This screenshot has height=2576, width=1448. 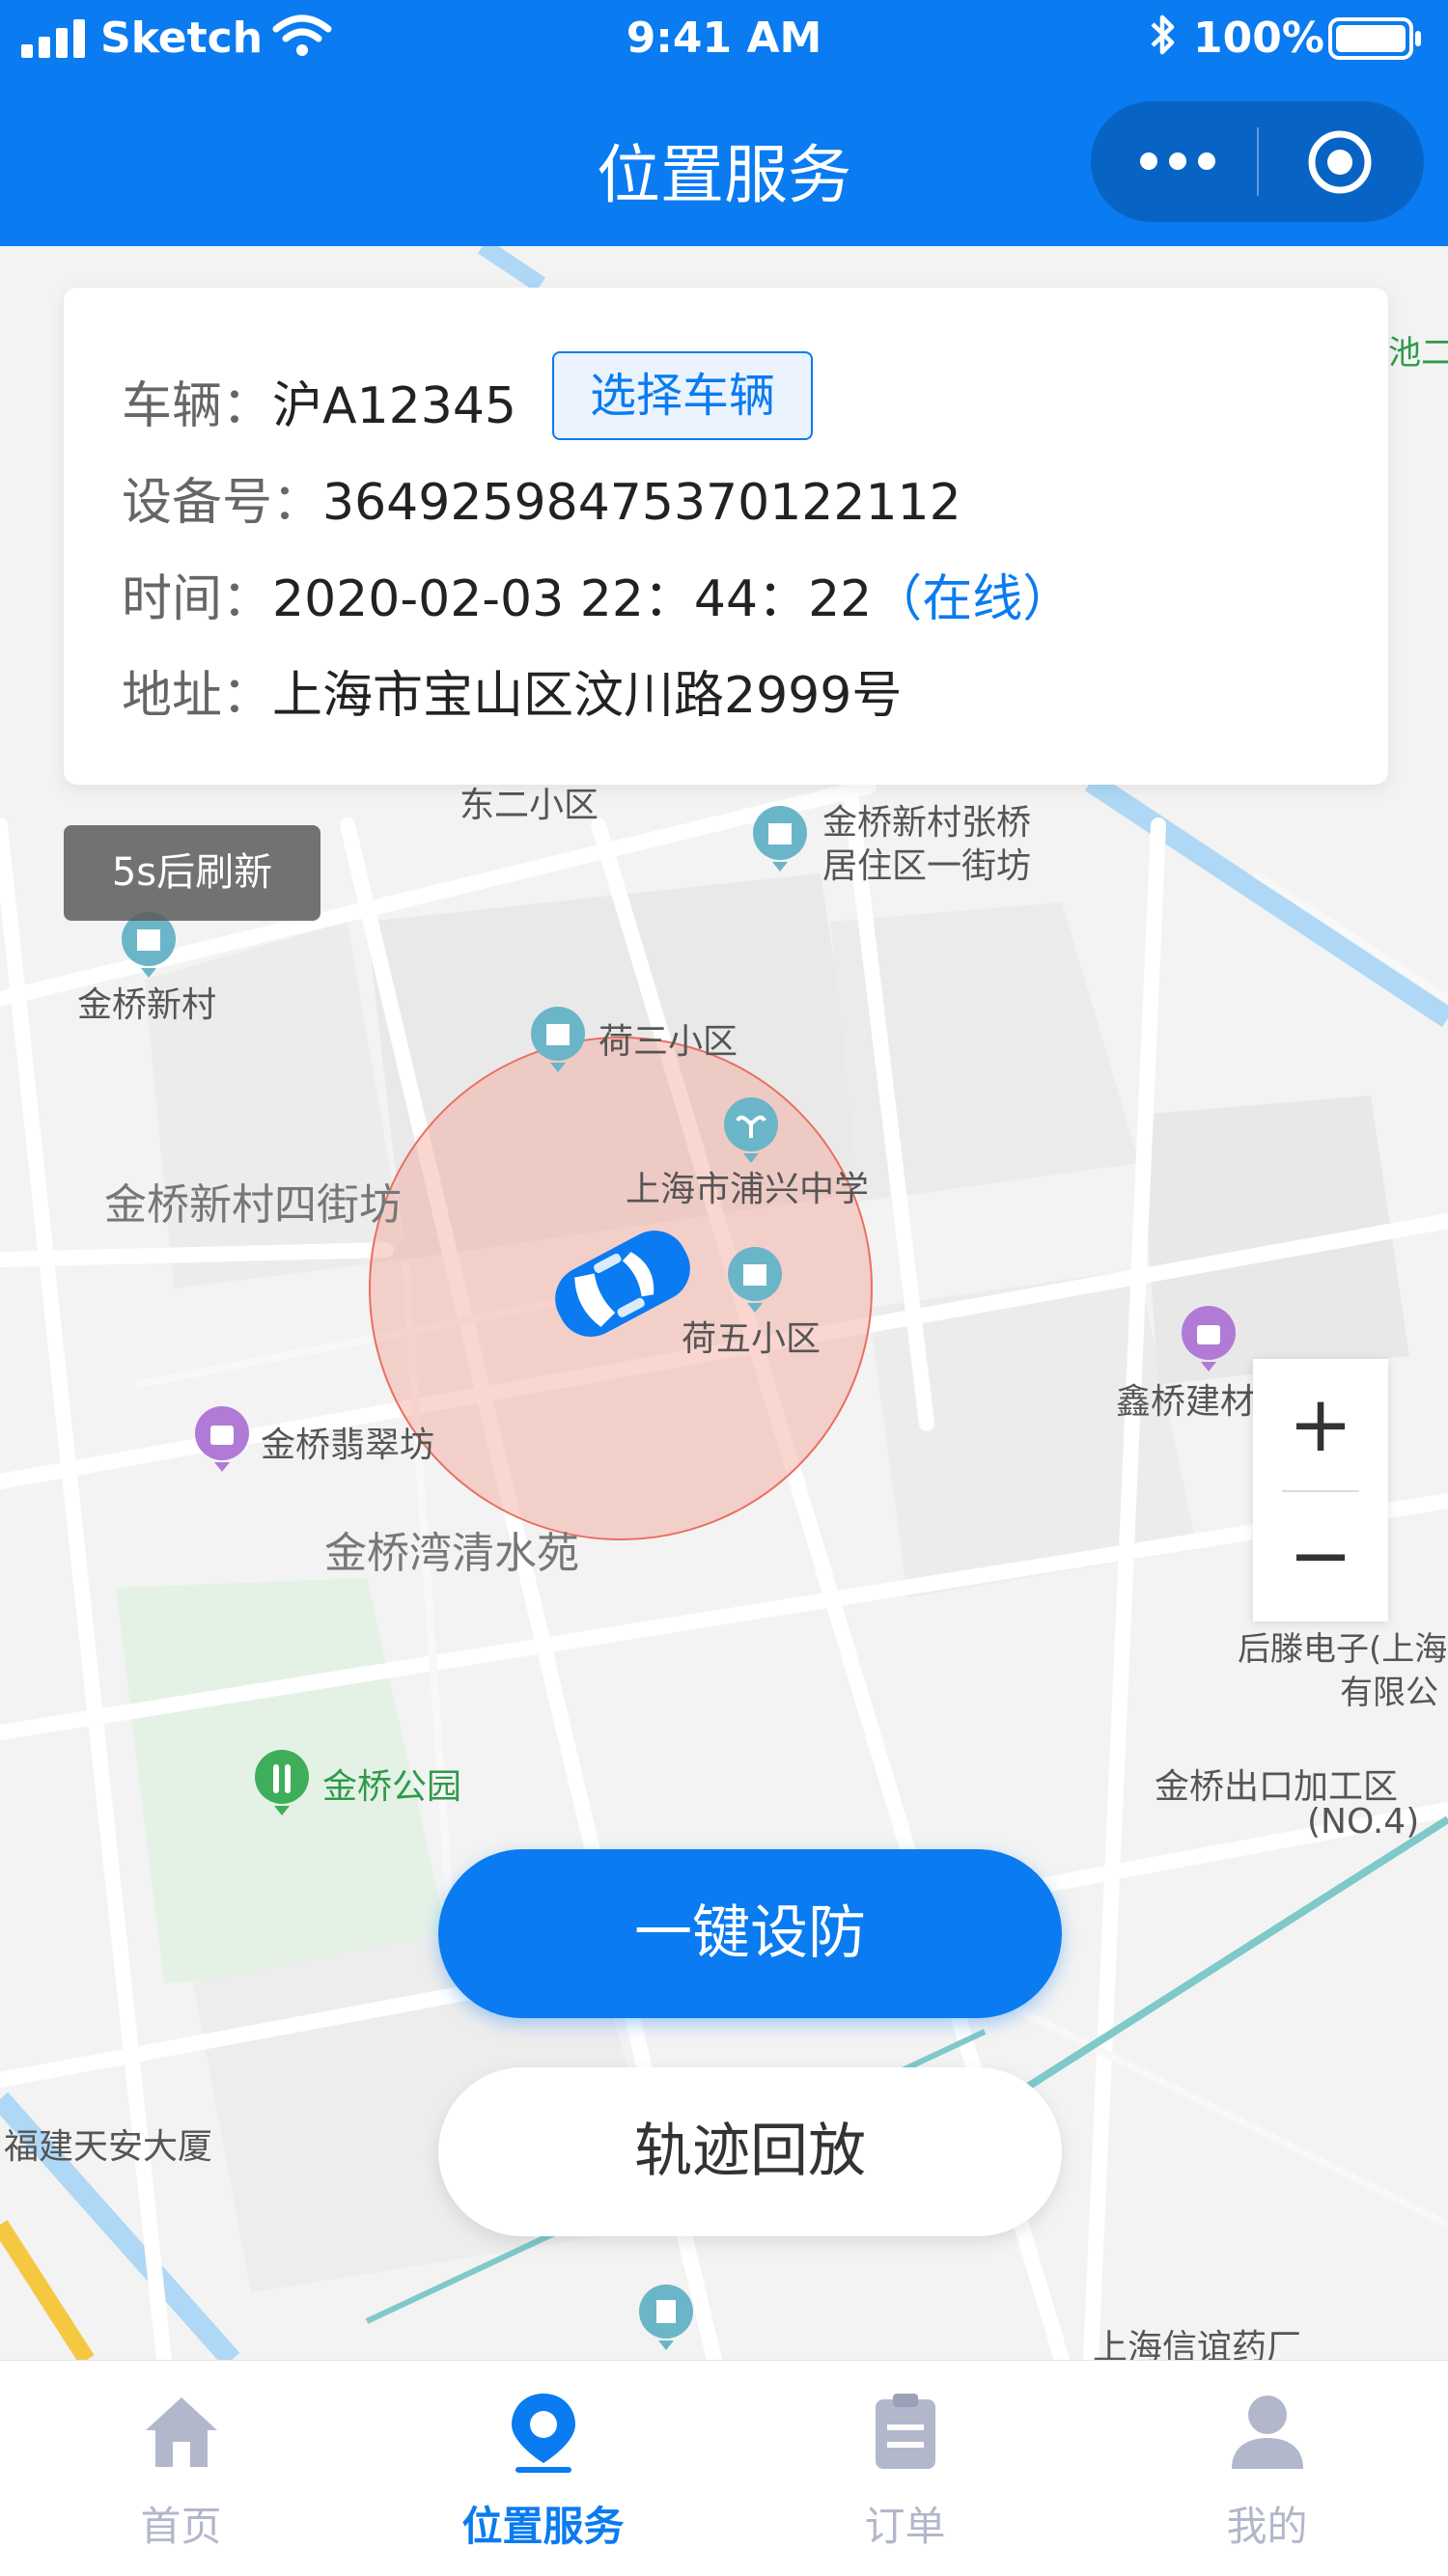 I want to click on map-label: 鑫桥建材, so click(x=1186, y=1402).